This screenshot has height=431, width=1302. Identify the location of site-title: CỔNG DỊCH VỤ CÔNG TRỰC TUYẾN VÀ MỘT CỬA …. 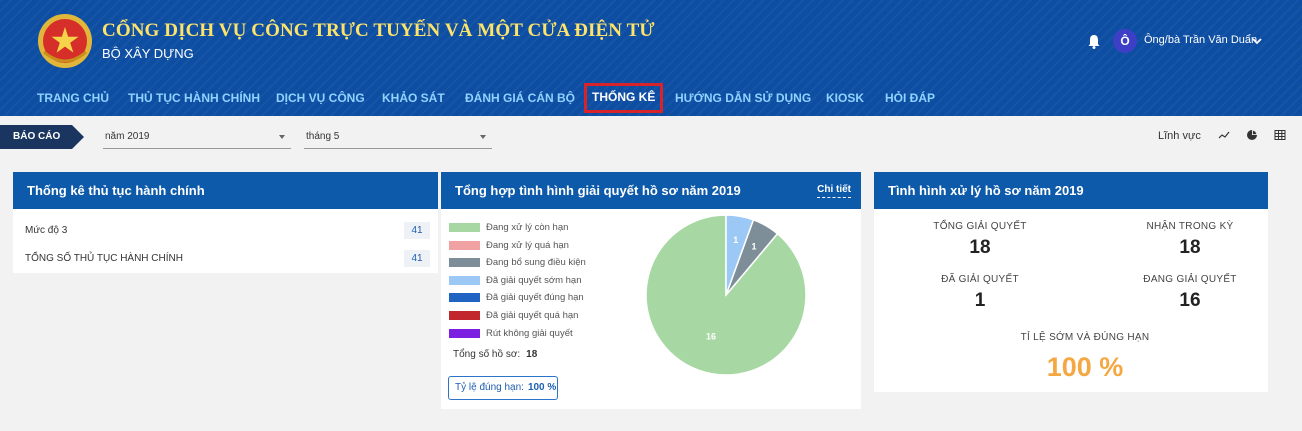
(378, 30).